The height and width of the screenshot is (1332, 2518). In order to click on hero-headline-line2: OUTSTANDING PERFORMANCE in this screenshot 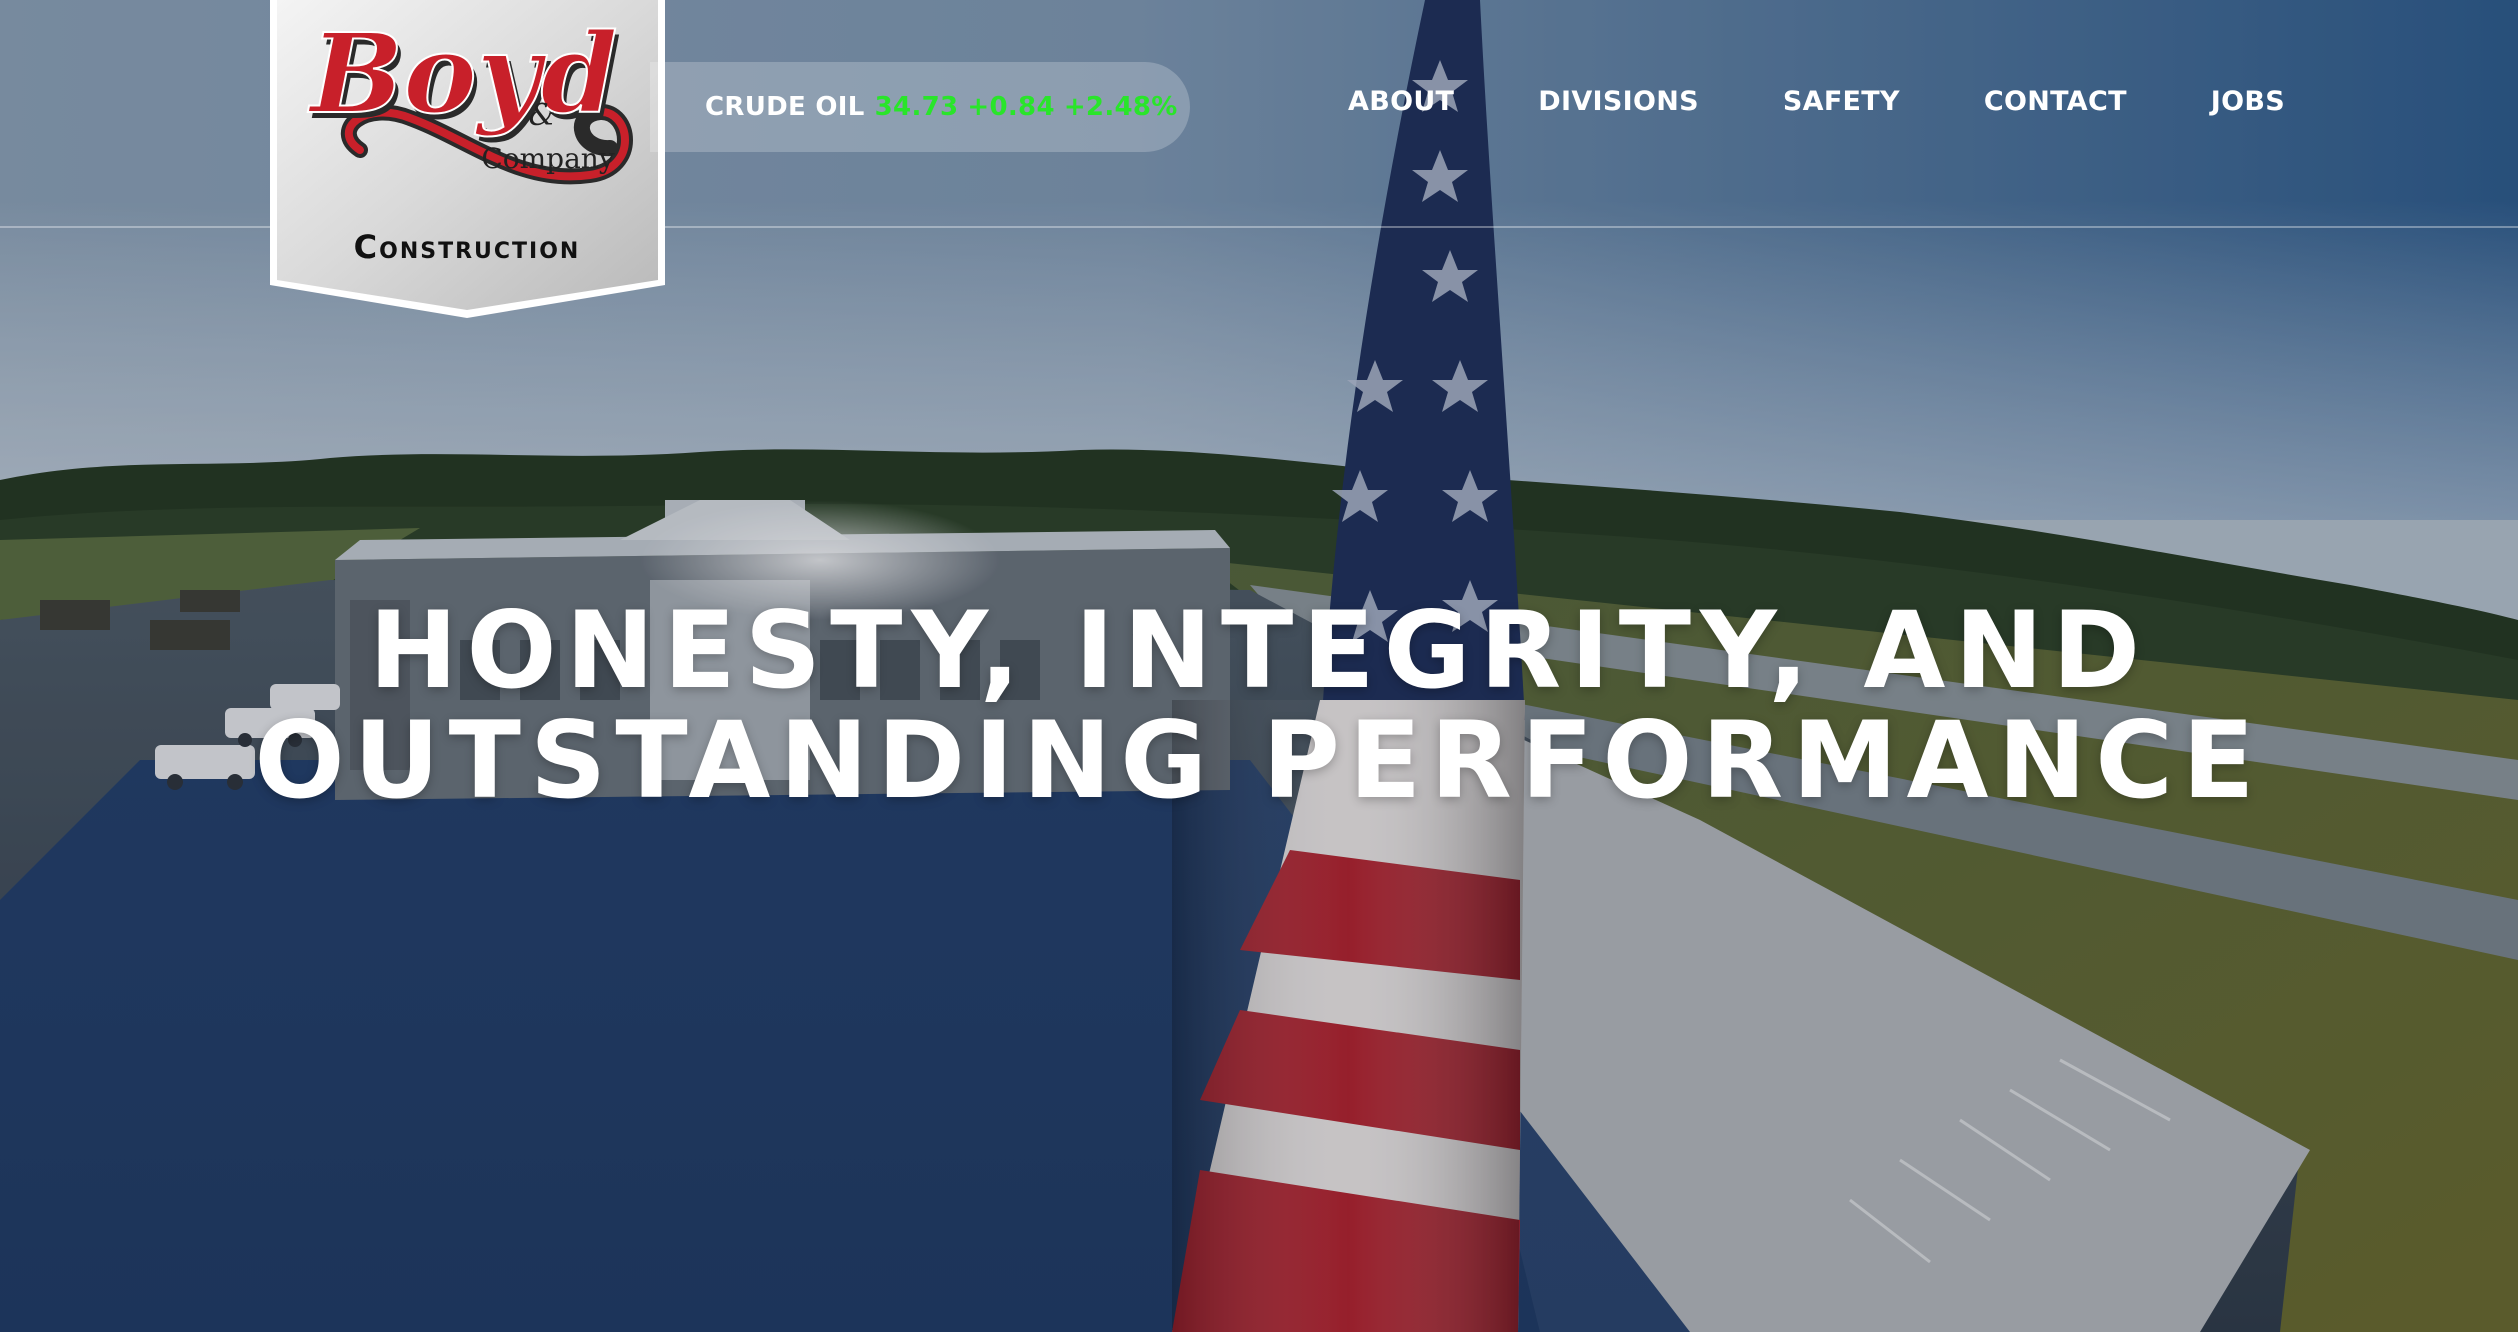, I will do `click(1259, 760)`.